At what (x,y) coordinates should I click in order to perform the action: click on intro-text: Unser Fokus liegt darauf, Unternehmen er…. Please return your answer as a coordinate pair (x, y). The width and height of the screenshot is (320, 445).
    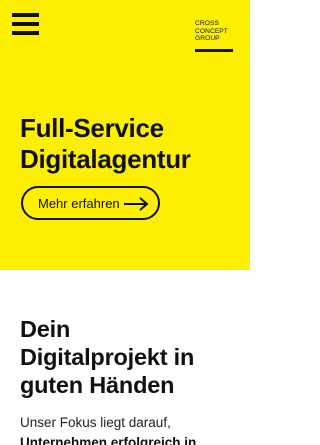
    Looking at the image, I should click on (132, 429).